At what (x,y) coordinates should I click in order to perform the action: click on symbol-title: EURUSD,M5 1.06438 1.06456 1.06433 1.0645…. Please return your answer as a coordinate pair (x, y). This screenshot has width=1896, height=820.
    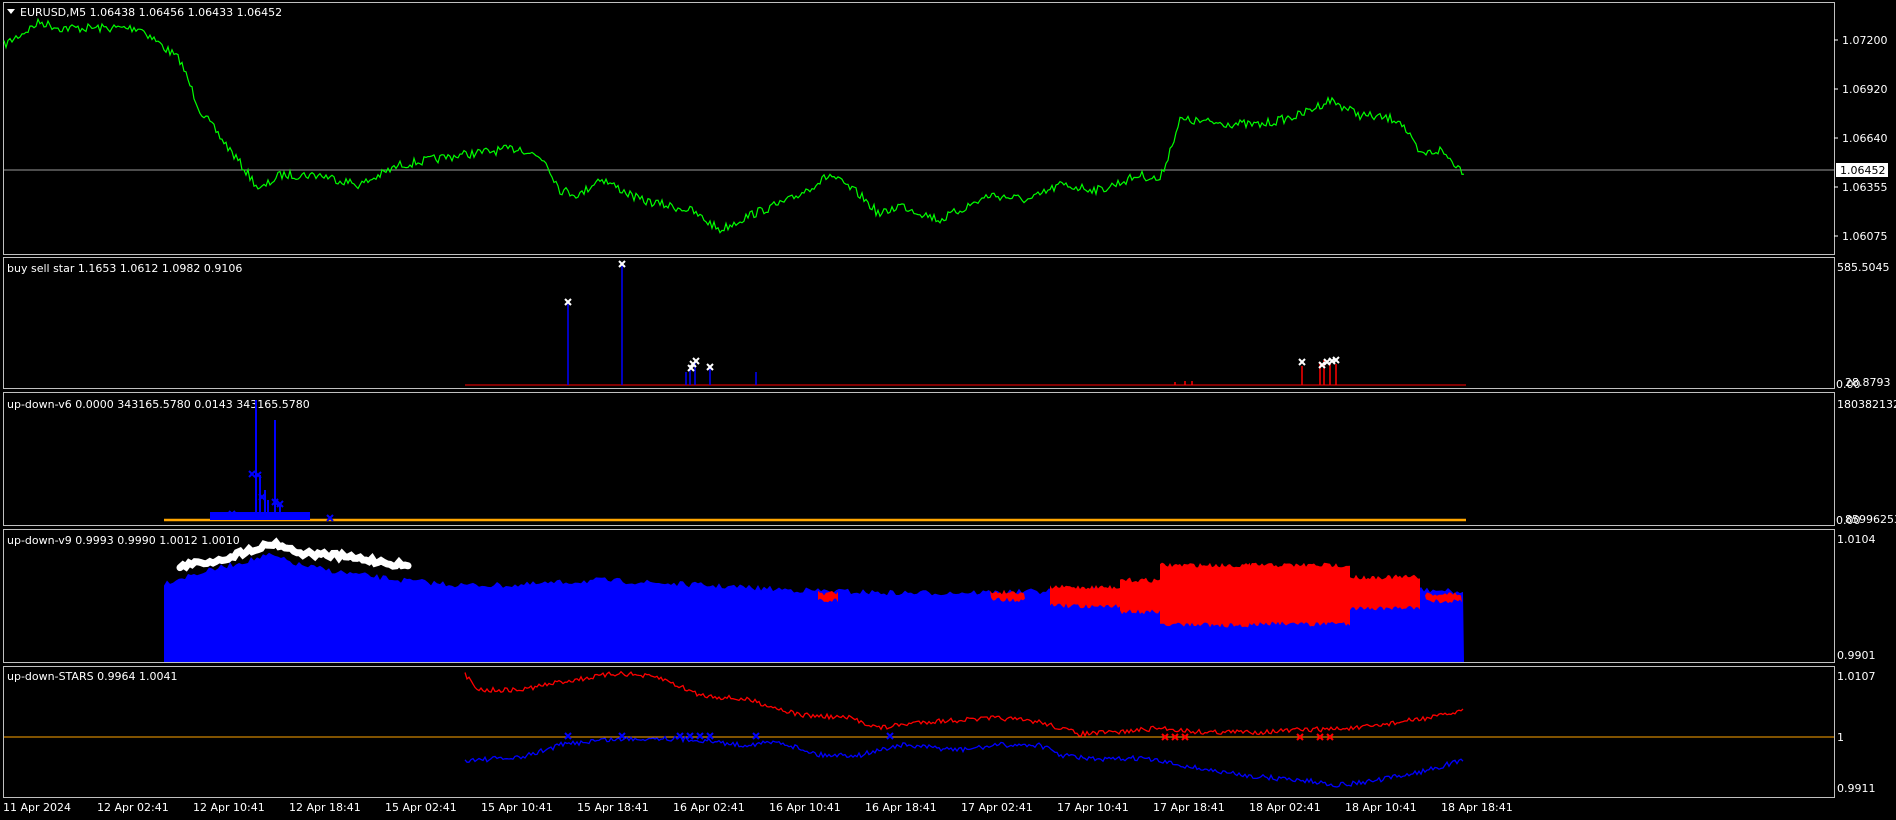
    Looking at the image, I should click on (151, 12).